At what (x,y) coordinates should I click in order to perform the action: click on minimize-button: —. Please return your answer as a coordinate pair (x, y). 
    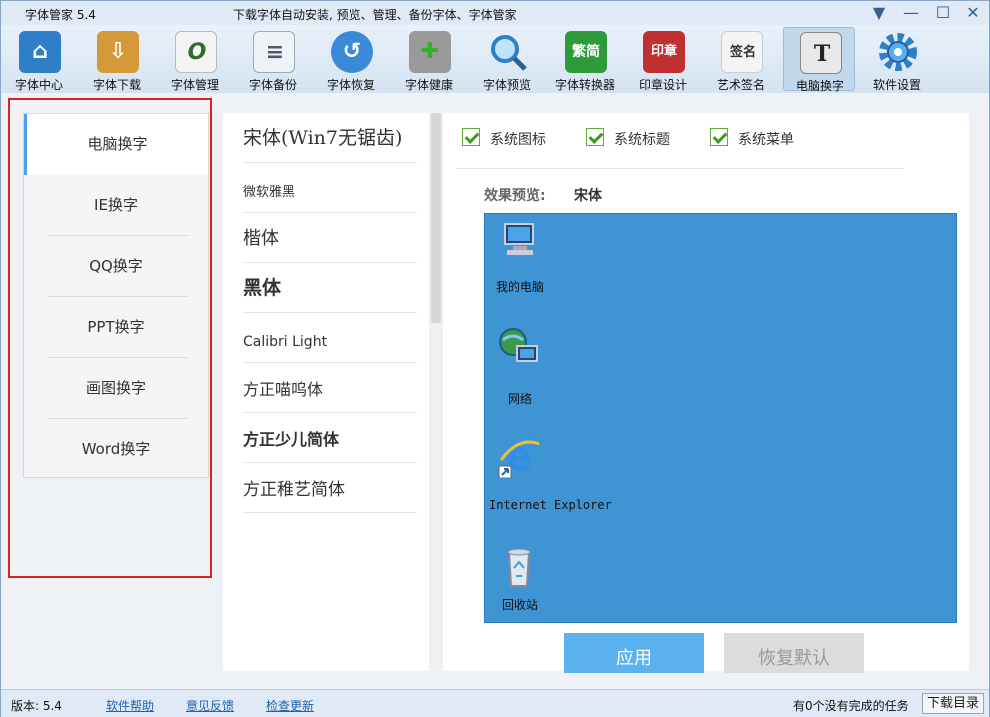
    Looking at the image, I should click on (911, 13).